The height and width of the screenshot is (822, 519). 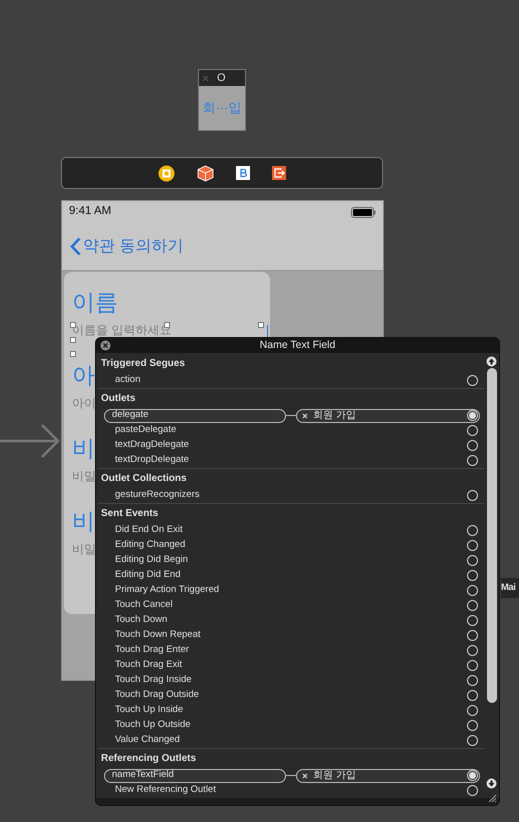 I want to click on connection-name: New Referencing Outlet, so click(x=165, y=790).